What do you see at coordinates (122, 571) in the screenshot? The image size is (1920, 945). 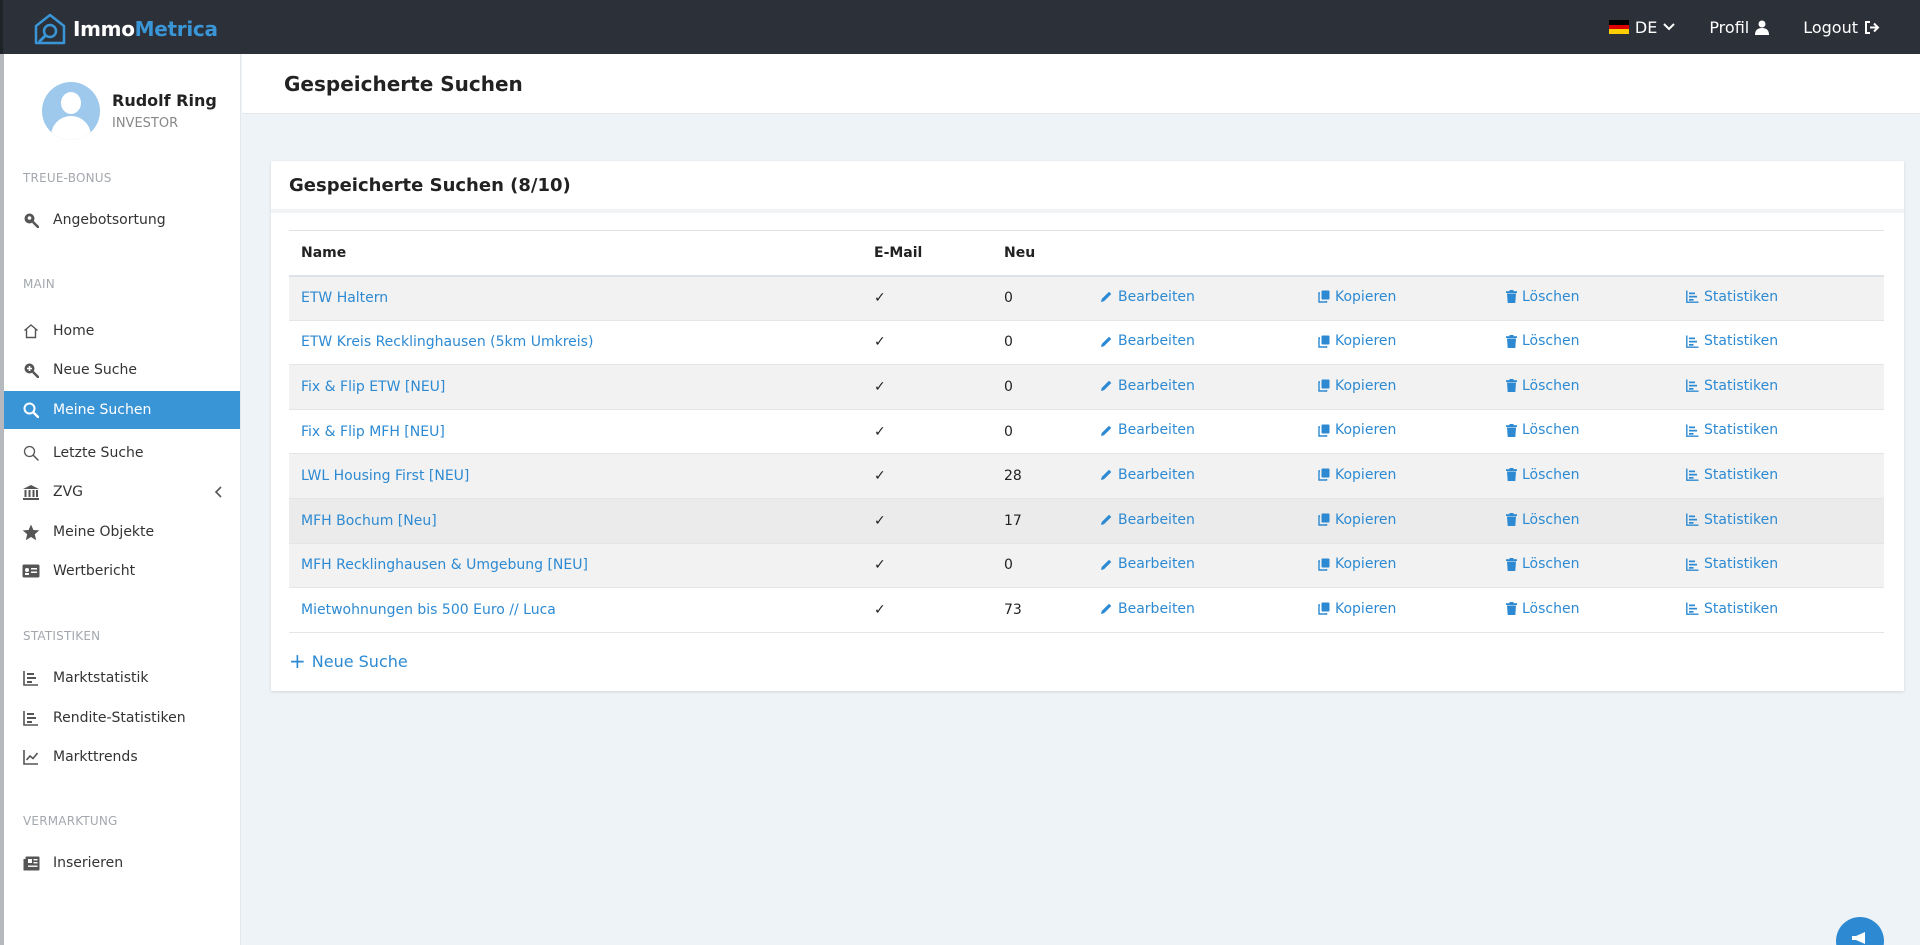 I see `sidebar-item-wertbericht: Wertbericht` at bounding box center [122, 571].